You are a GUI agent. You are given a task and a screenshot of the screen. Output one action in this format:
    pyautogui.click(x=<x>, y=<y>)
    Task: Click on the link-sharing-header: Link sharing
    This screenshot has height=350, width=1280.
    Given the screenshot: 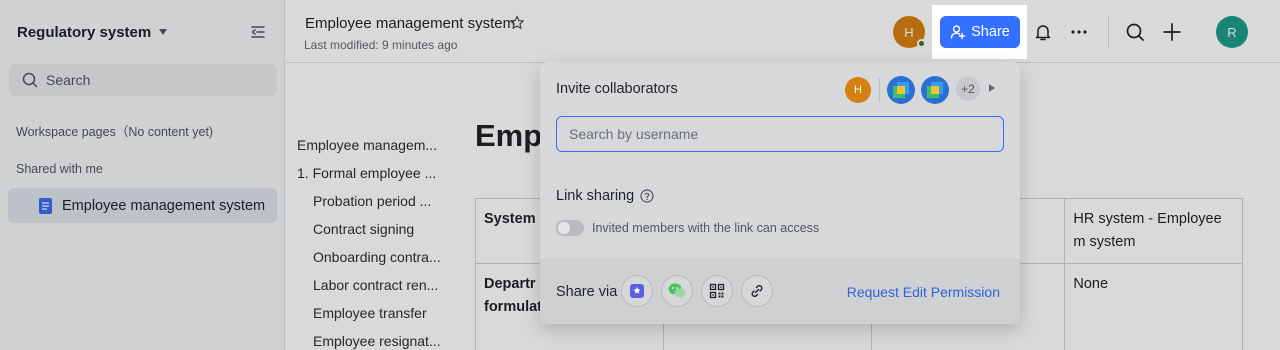 What is the action you would take?
    pyautogui.click(x=605, y=196)
    